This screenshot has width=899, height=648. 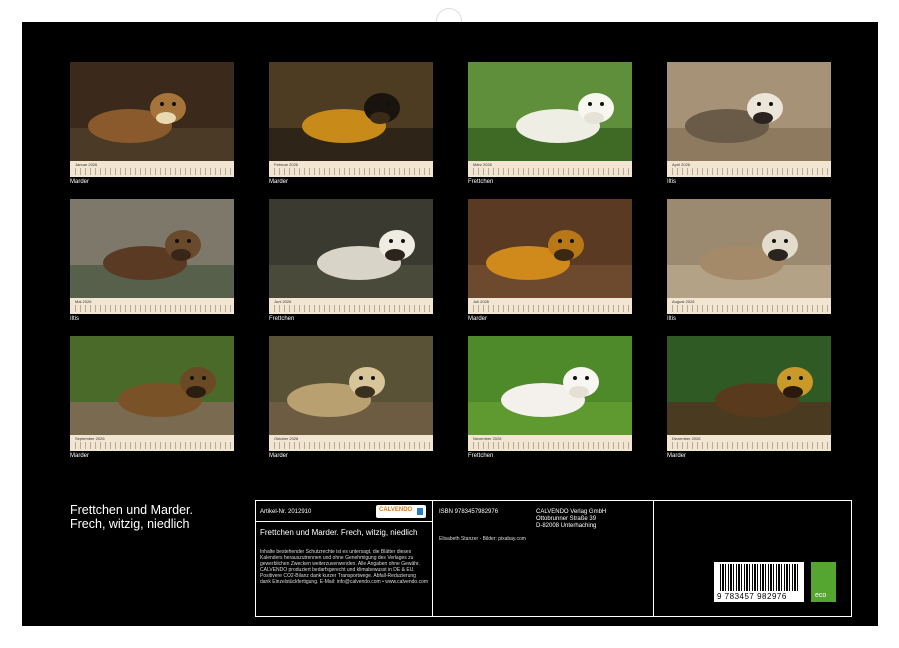 I want to click on month-page: Juli 2026 Marder, so click(x=550, y=261).